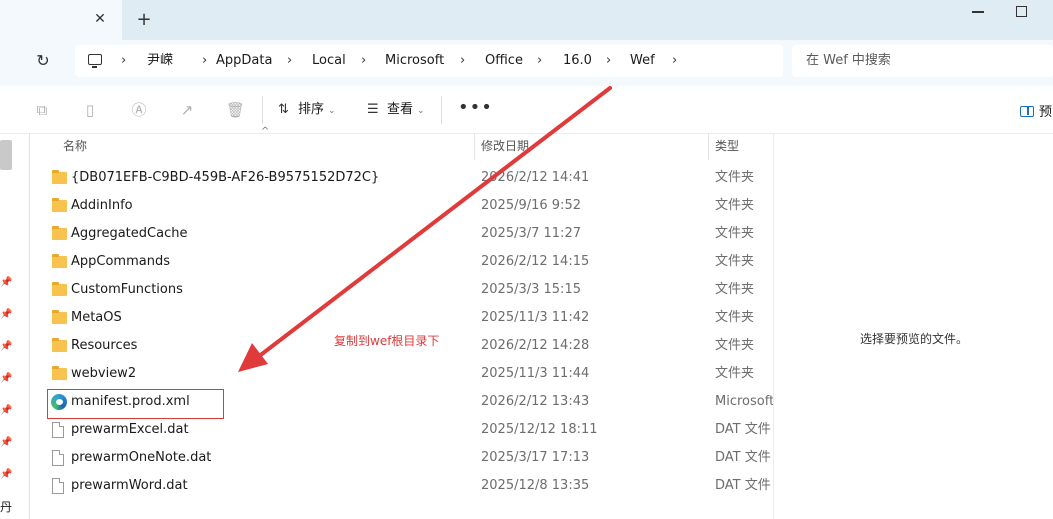 The width and height of the screenshot is (1053, 519). Describe the element at coordinates (95, 61) in the screenshot. I see `computer-icon` at that location.